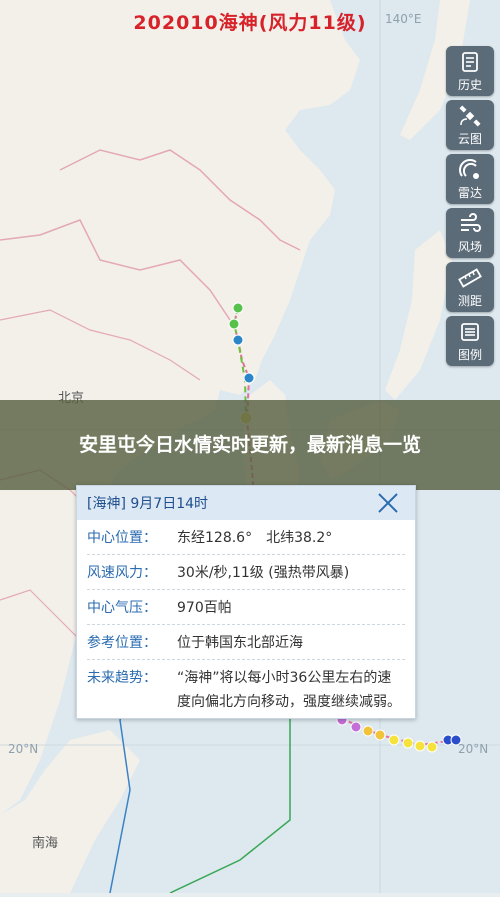  Describe the element at coordinates (45, 843) in the screenshot. I see `place-south-sea: 南海` at that location.